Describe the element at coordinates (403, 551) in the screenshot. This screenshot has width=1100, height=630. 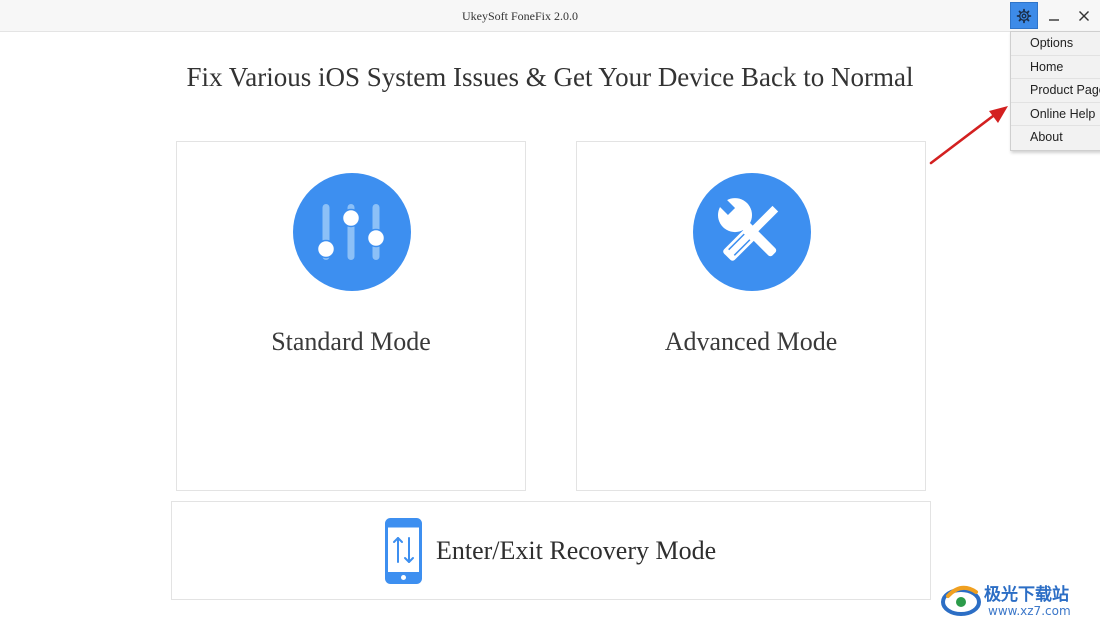
I see `phone-transfer-icon` at that location.